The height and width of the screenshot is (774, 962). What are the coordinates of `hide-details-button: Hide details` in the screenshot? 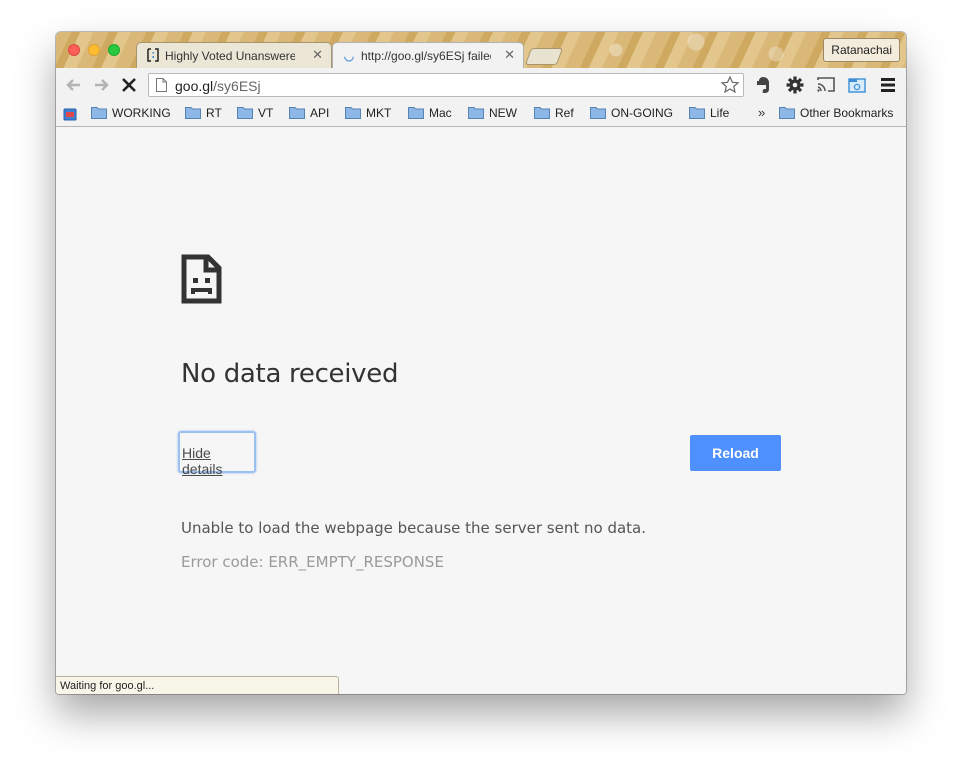 It's located at (217, 454).